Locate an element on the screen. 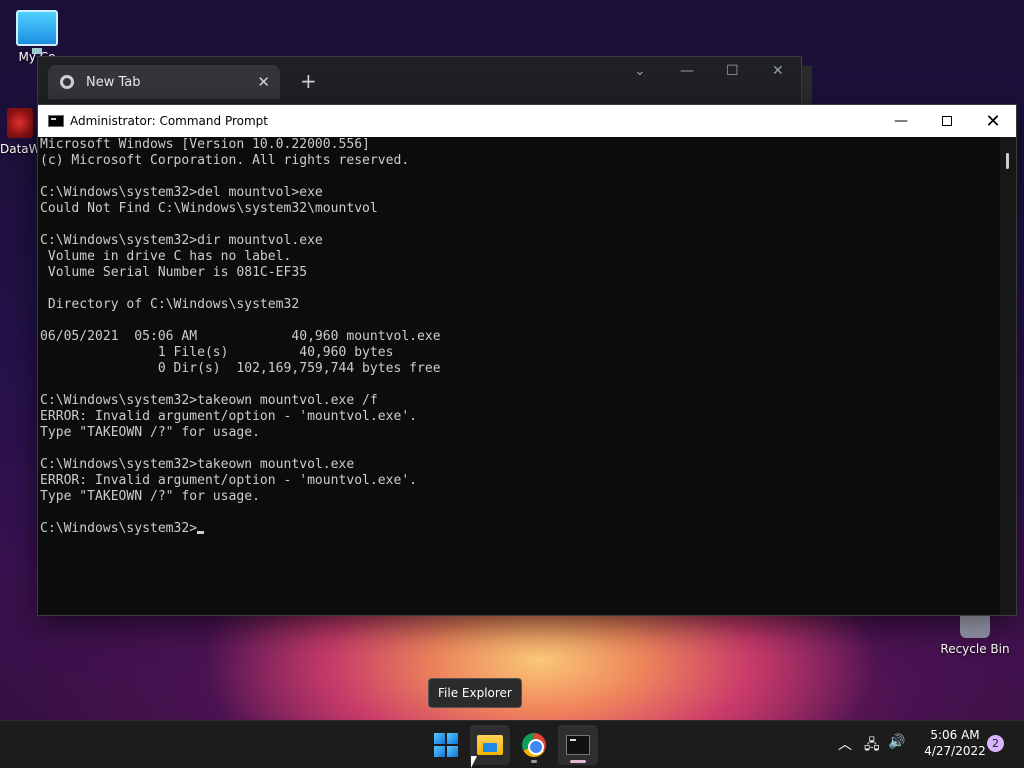  show-hidden-icons-chevron-icon: ︿ is located at coordinates (845, 744).